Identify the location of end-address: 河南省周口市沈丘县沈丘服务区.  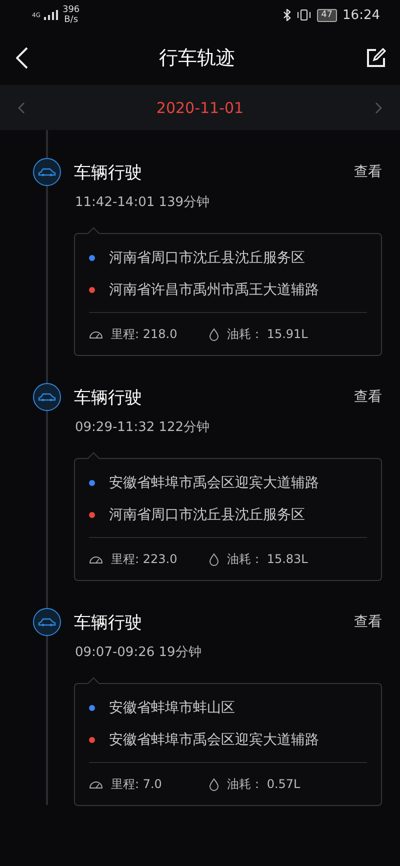
(207, 515).